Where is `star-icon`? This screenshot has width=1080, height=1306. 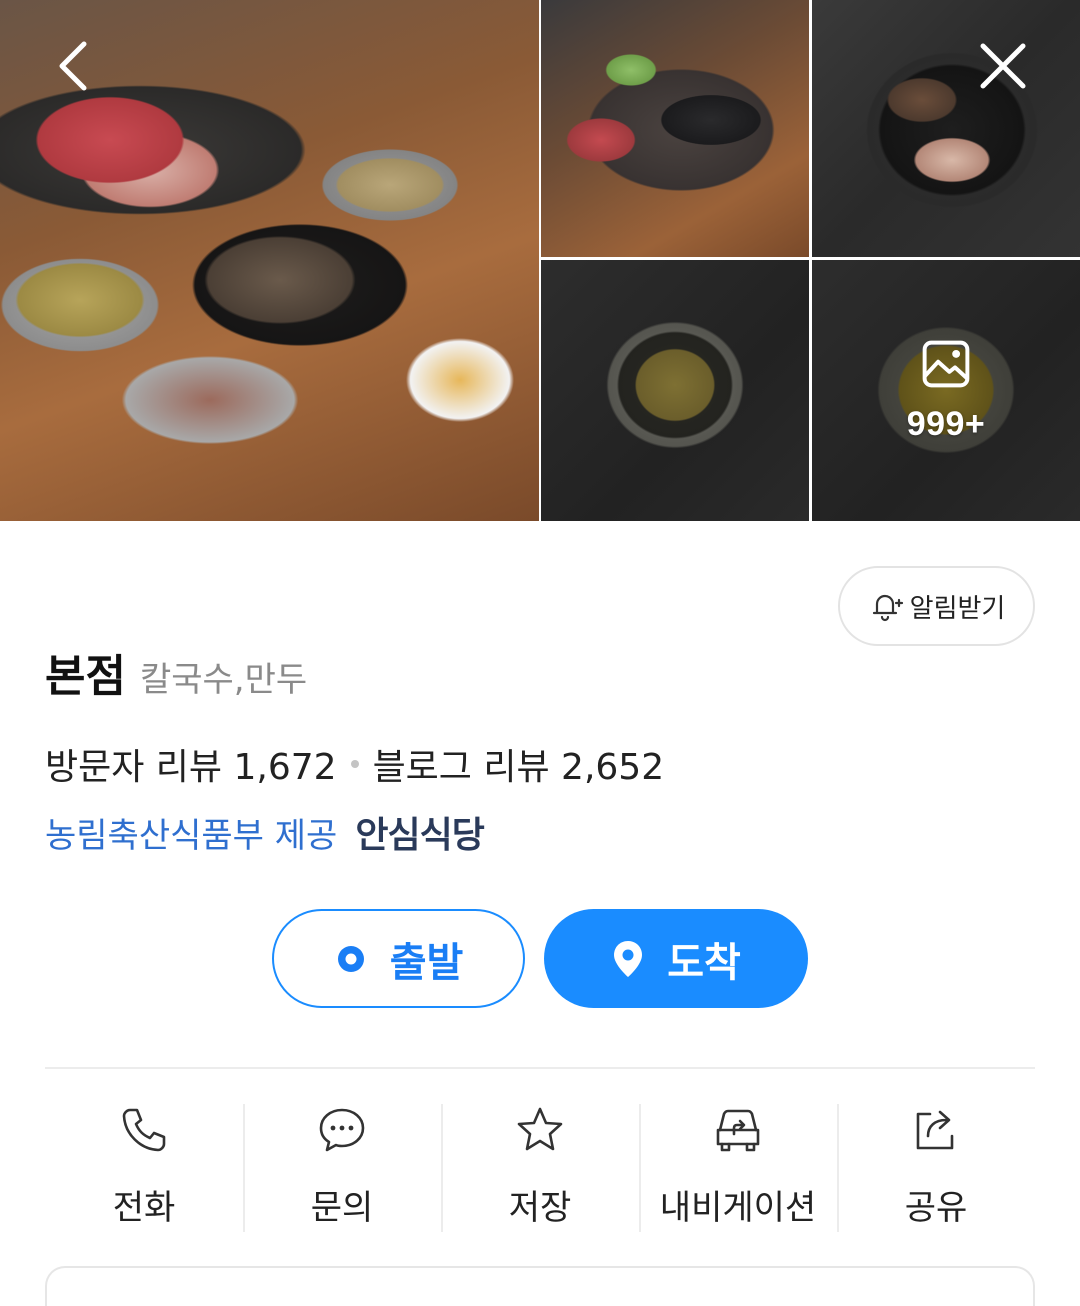 star-icon is located at coordinates (540, 1129).